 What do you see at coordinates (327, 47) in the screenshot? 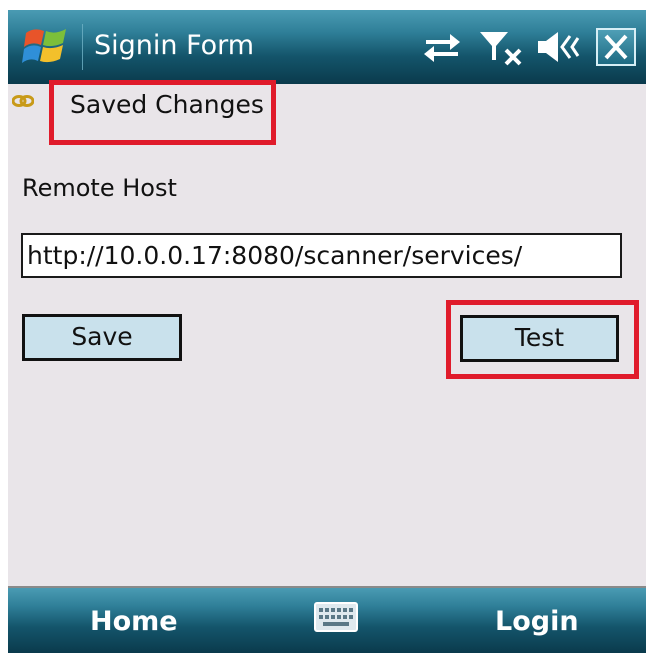
I see `title-bar: Signin Form` at bounding box center [327, 47].